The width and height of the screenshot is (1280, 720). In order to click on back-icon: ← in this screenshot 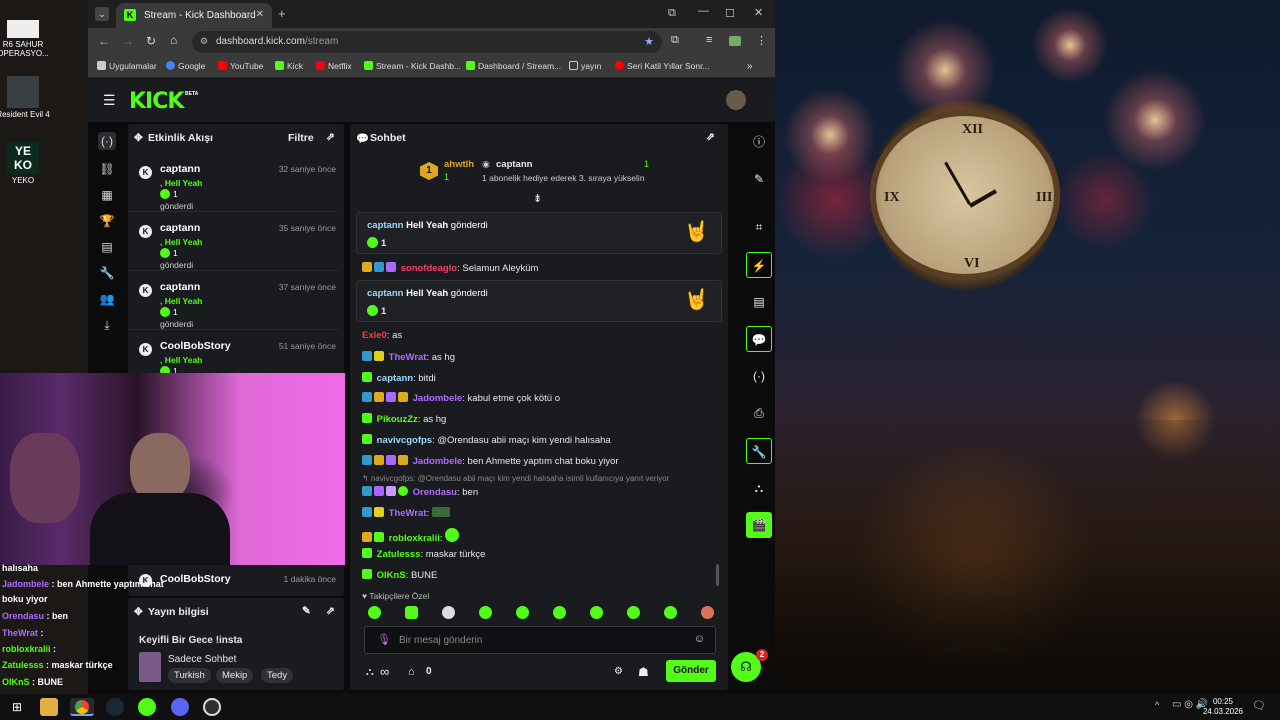, I will do `click(104, 41)`.